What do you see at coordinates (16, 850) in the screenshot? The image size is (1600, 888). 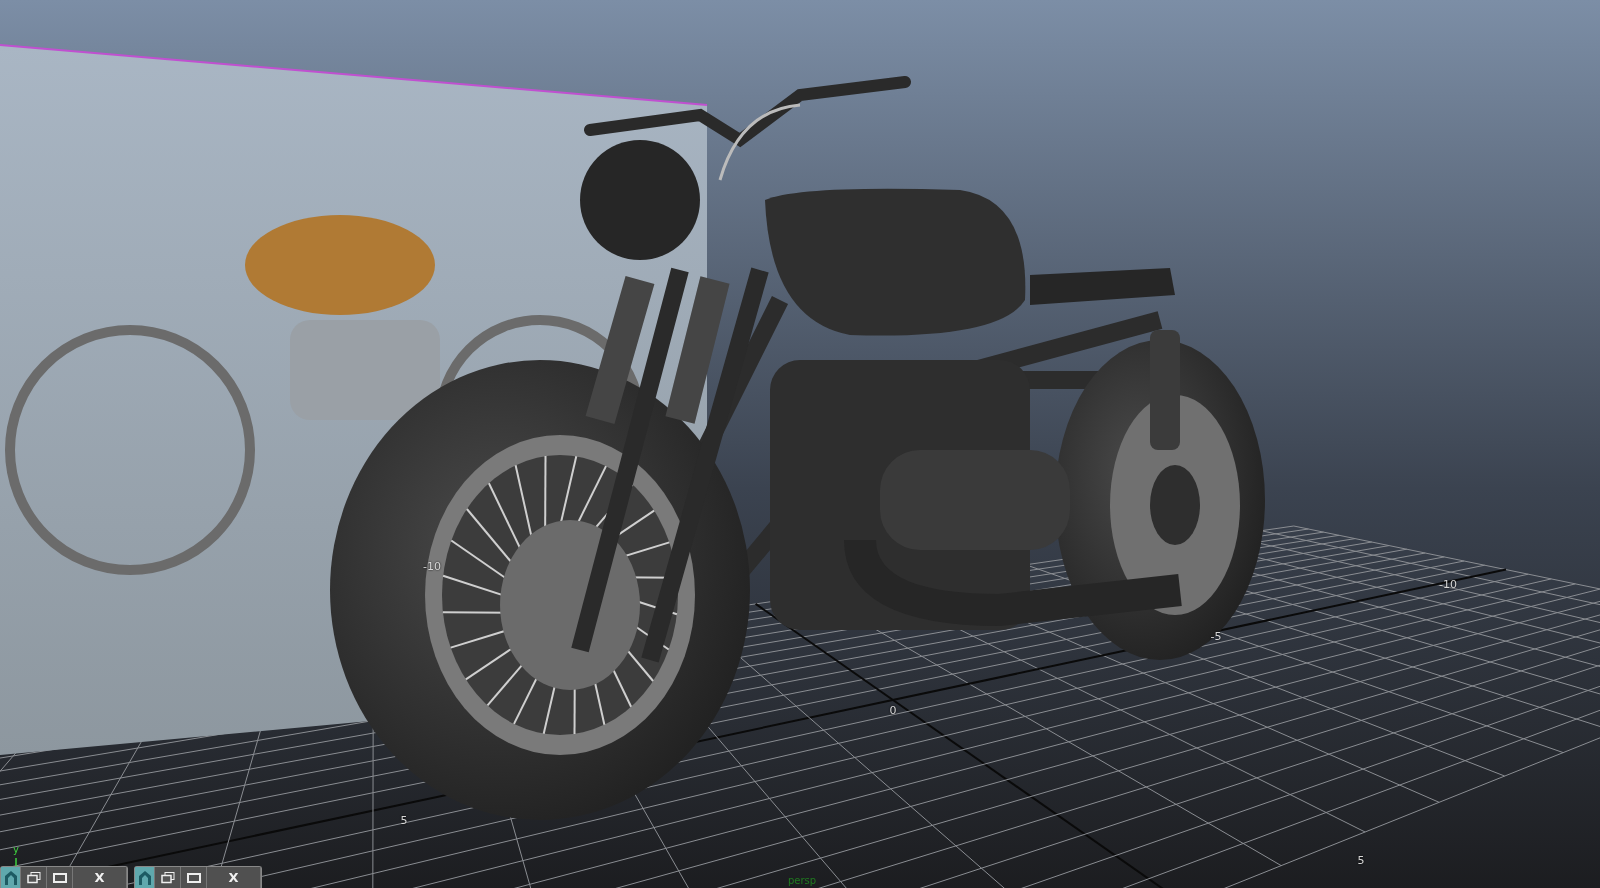 I see `axis-label: y` at bounding box center [16, 850].